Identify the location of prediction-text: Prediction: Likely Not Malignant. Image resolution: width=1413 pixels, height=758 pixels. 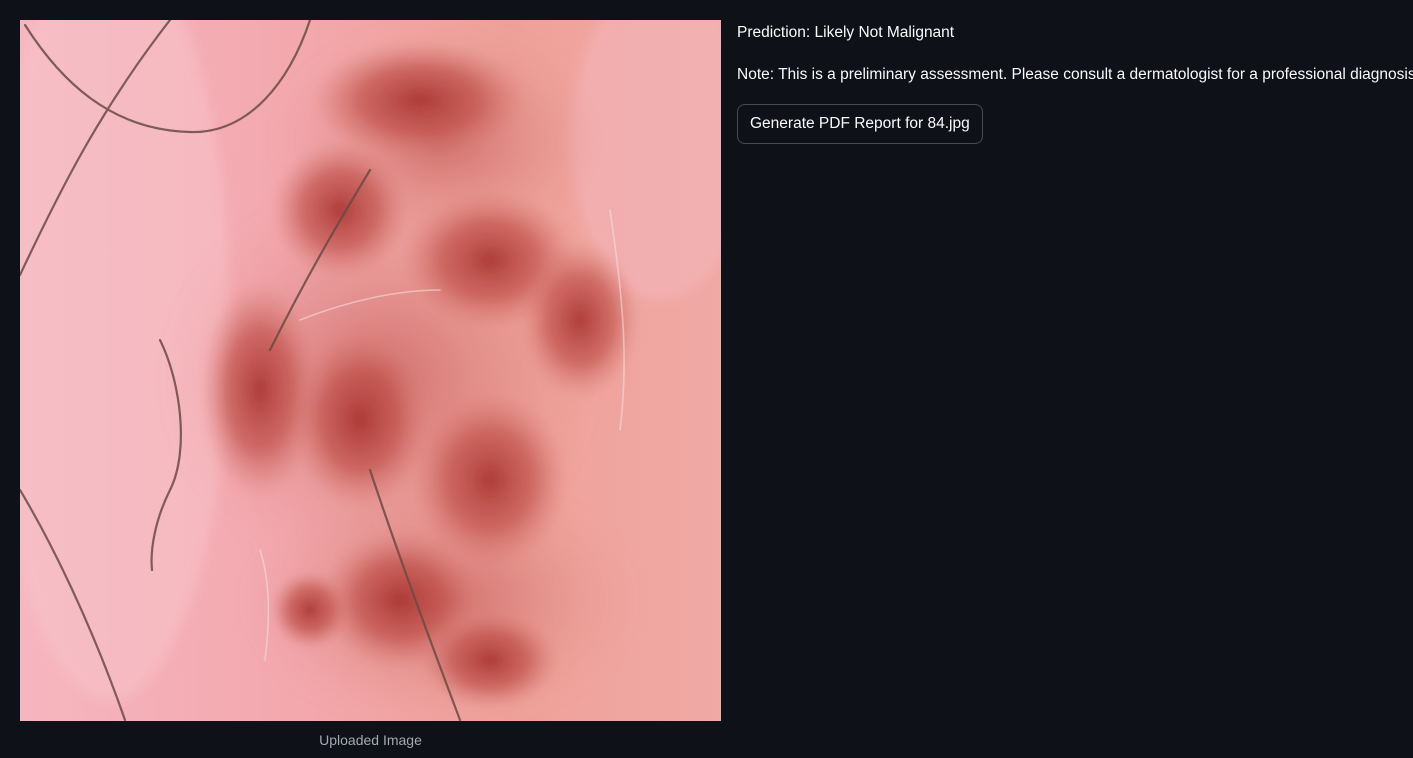
(846, 32).